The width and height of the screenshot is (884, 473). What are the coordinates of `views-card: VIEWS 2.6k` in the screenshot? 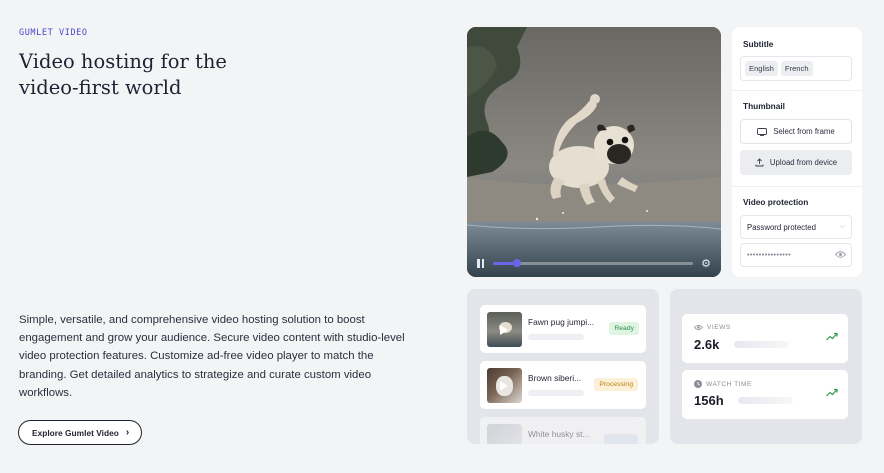 It's located at (765, 338).